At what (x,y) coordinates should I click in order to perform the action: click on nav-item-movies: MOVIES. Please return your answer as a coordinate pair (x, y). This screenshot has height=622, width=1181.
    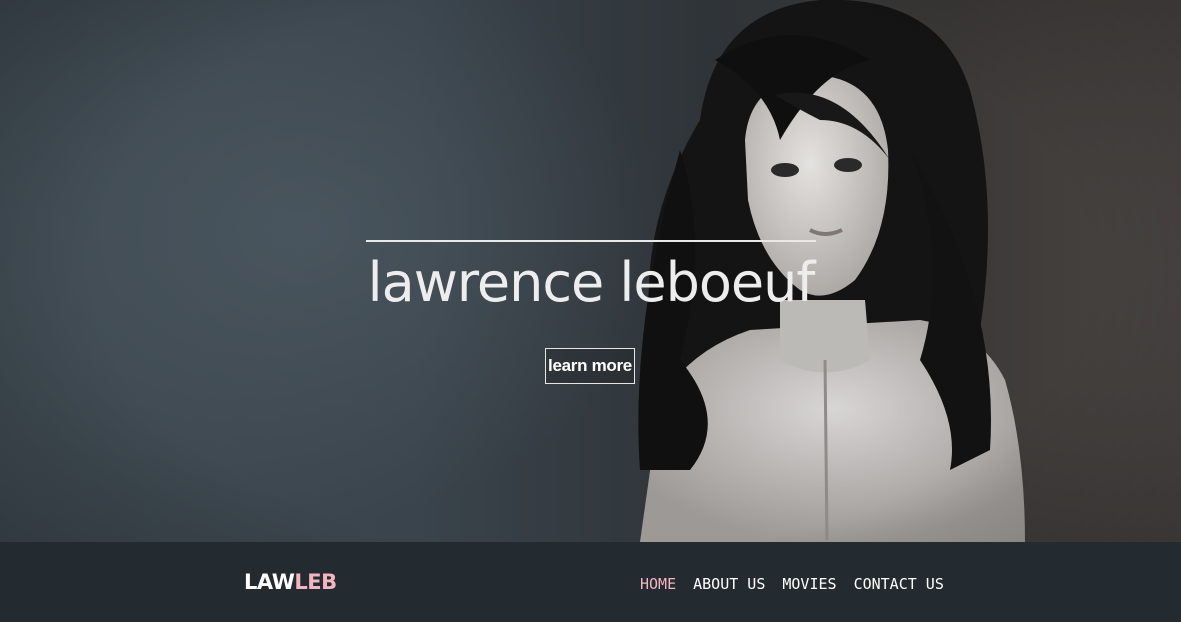
    Looking at the image, I should click on (809, 584).